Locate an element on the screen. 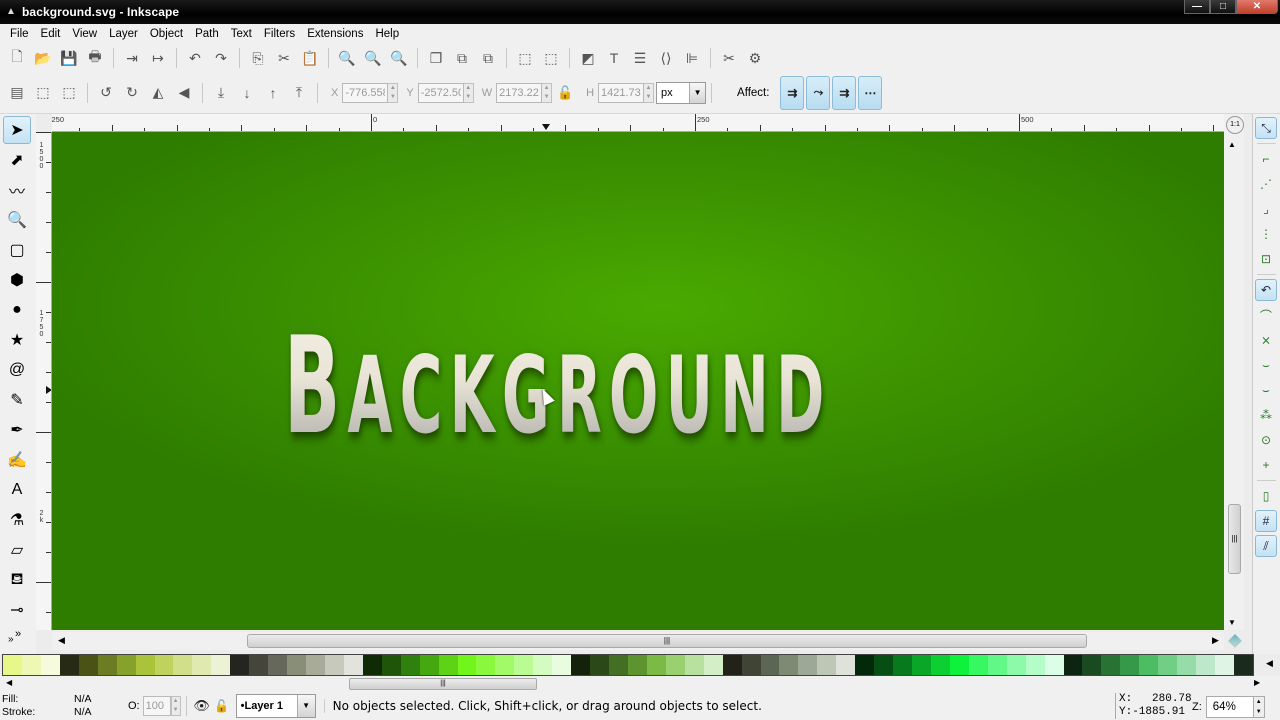  horizontal-scrollbar: ◀ ||| ▶ is located at coordinates (638, 641).